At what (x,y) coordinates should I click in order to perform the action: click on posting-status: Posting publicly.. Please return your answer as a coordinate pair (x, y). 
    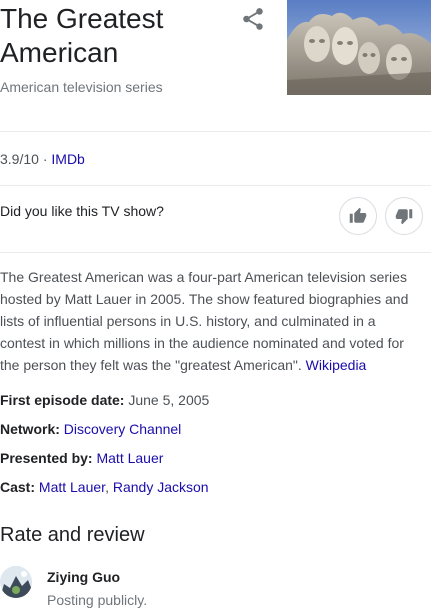
    Looking at the image, I should click on (97, 600).